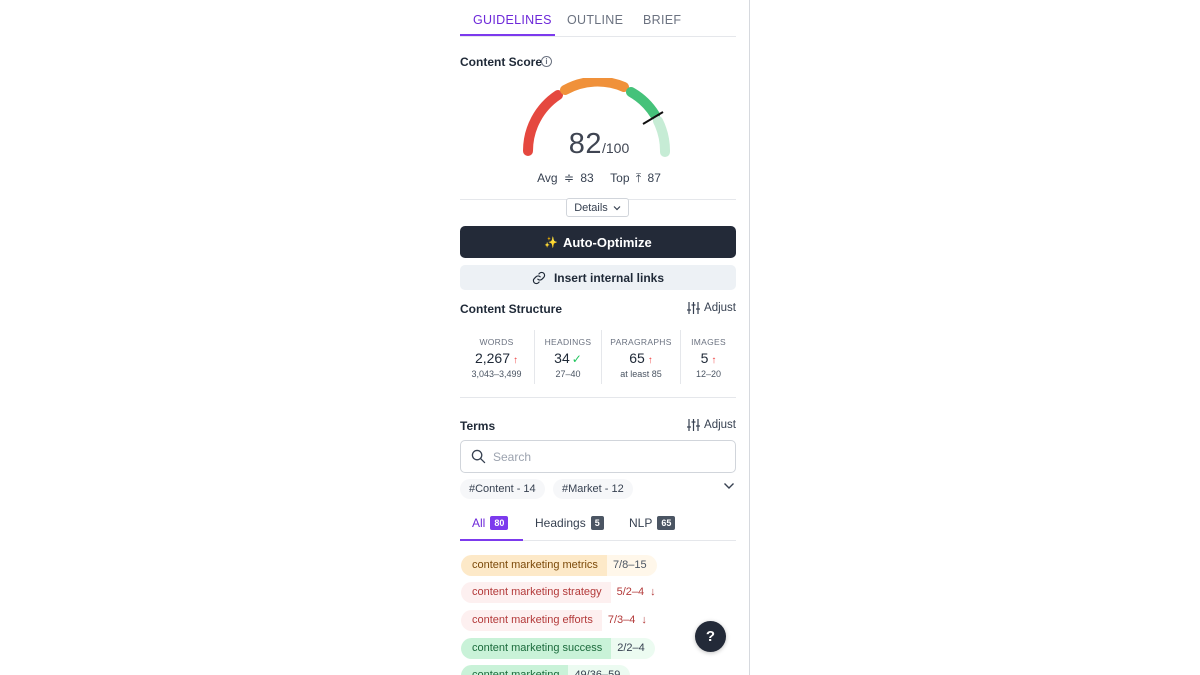 This screenshot has width=1200, height=675. I want to click on stat-value: 2,267, so click(492, 358).